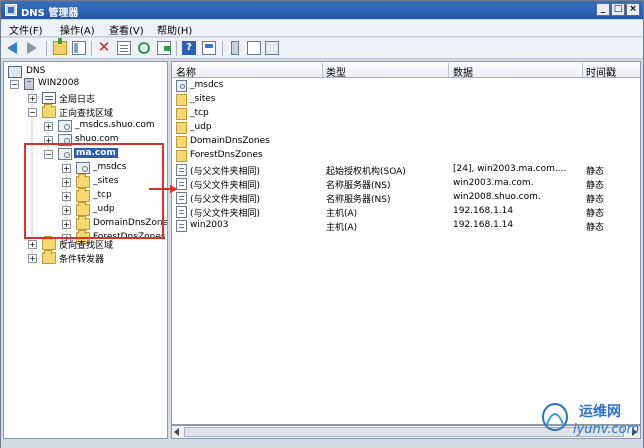 The height and width of the screenshot is (448, 644). I want to click on list-row: _tcp, so click(406, 114).